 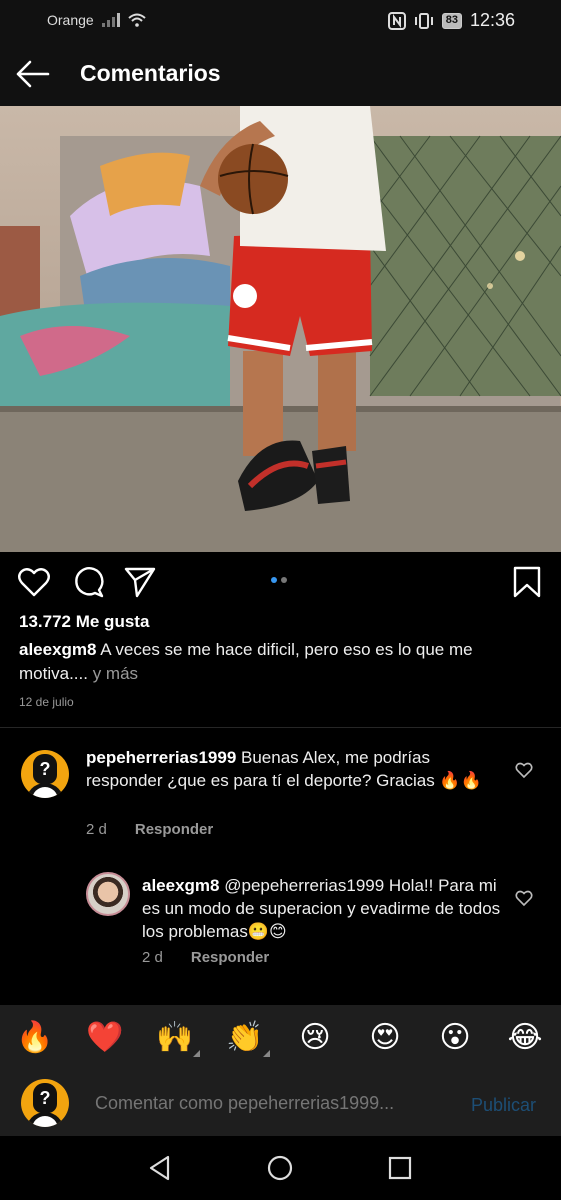 I want to click on nav-recents-icon, so click(x=400, y=1168).